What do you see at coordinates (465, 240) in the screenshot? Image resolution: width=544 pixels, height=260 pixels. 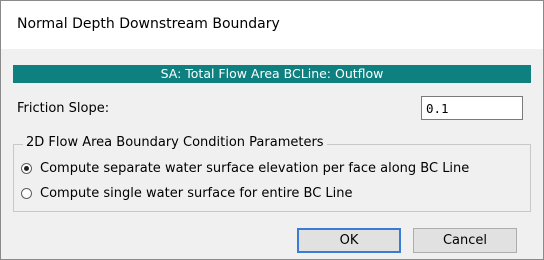 I see `cancel-button: Cancel` at bounding box center [465, 240].